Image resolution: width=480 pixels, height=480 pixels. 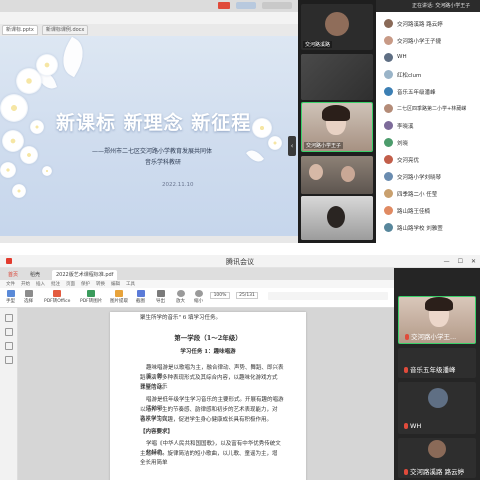 I want to click on extract-image-button: 图片提取, so click(x=119, y=297).